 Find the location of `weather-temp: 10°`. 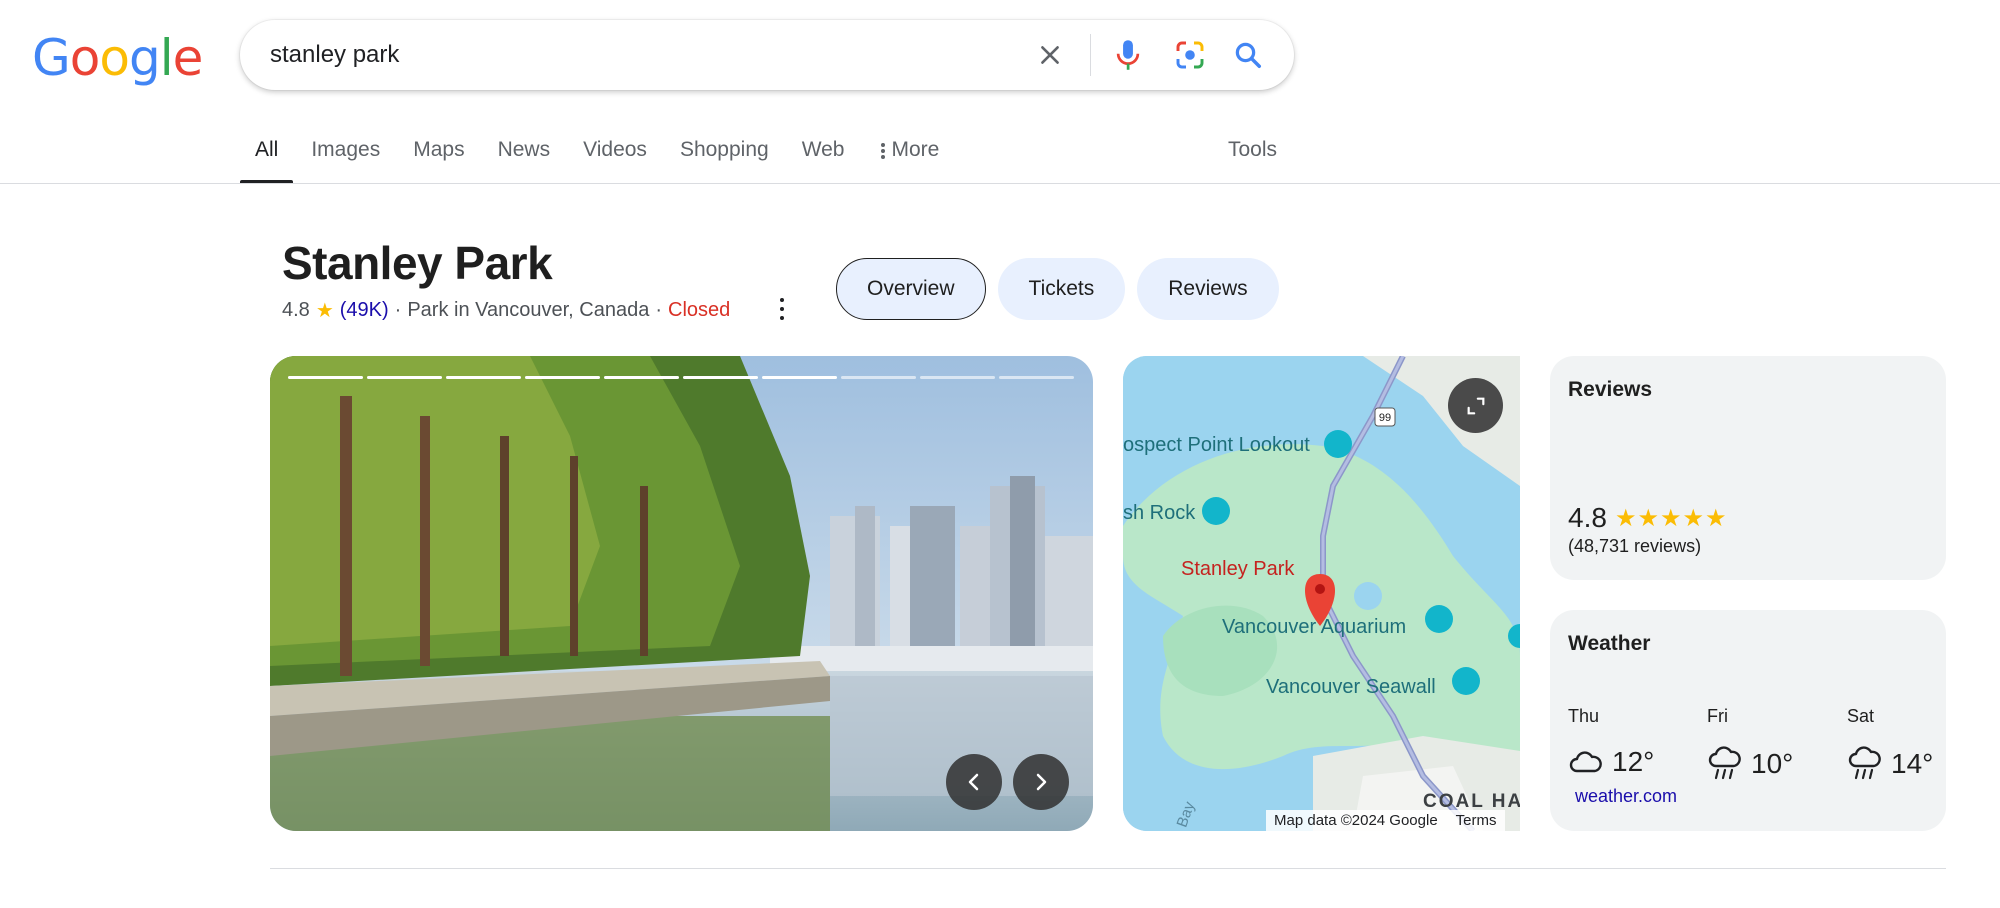

weather-temp: 10° is located at coordinates (1772, 763).